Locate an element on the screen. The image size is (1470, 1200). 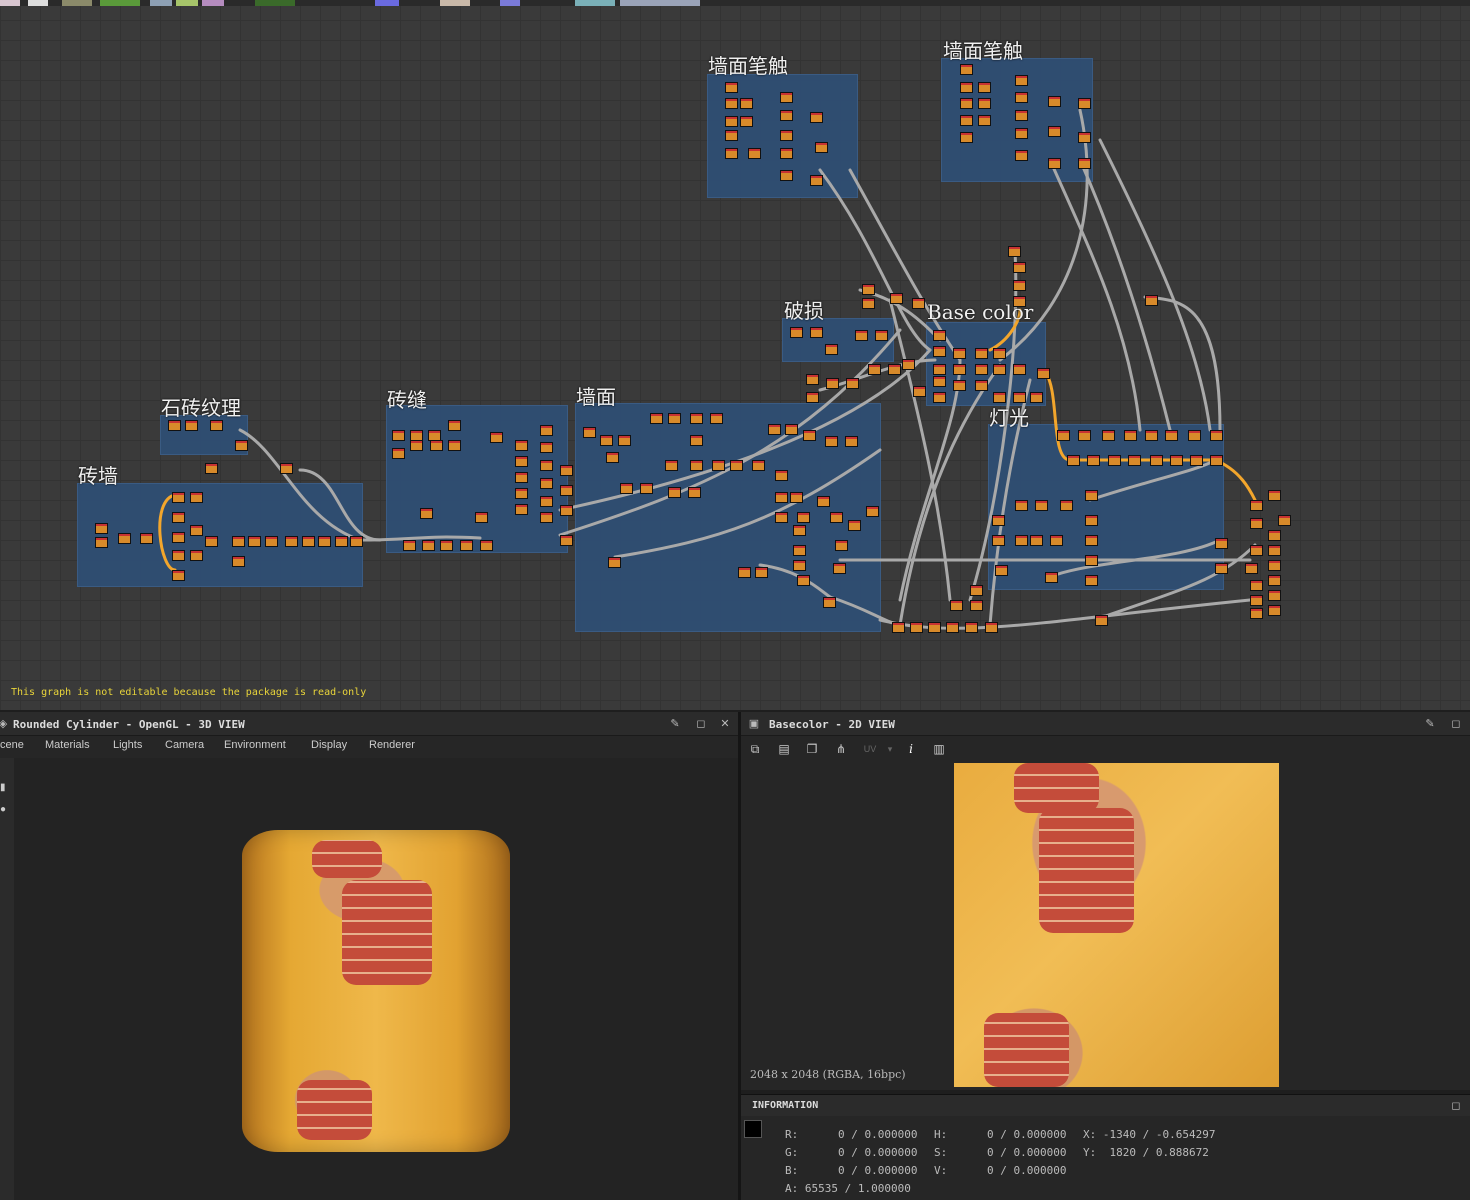
copy-image-icon: ⧉ is located at coordinates (755, 749).